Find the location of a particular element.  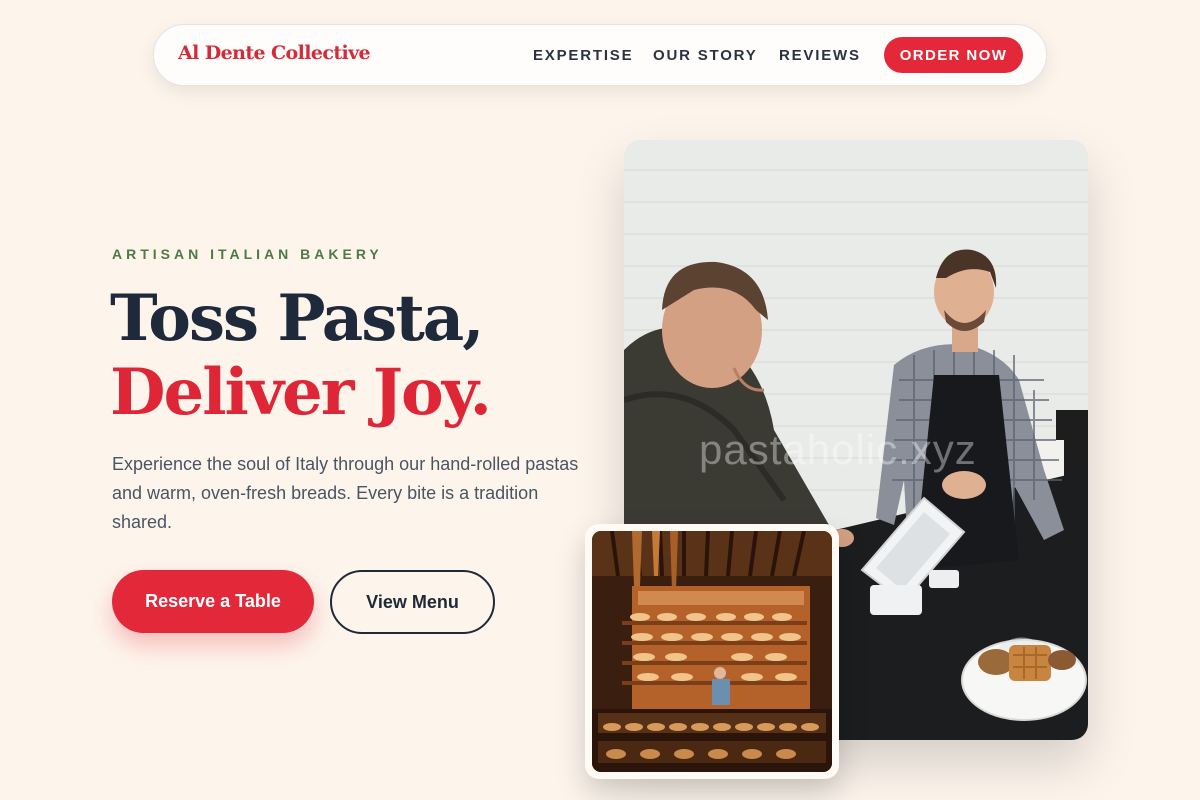

pastry-display-photo is located at coordinates (712, 651).